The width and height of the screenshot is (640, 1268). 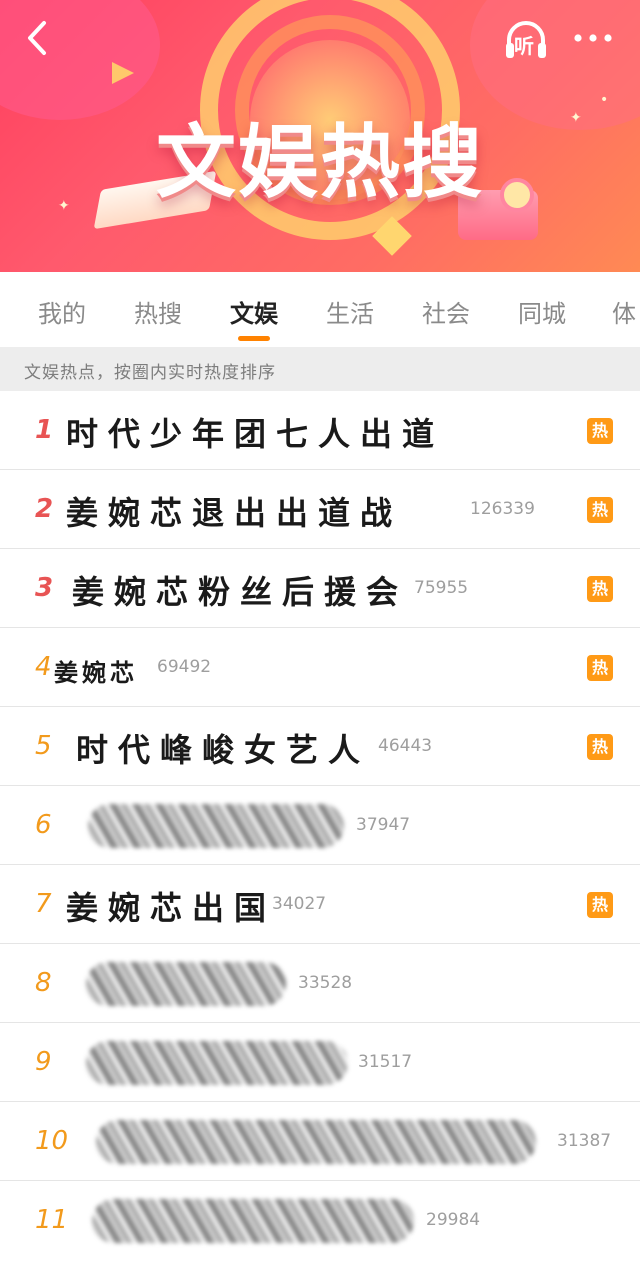 What do you see at coordinates (385, 1062) in the screenshot?
I see `heat-count: 31517` at bounding box center [385, 1062].